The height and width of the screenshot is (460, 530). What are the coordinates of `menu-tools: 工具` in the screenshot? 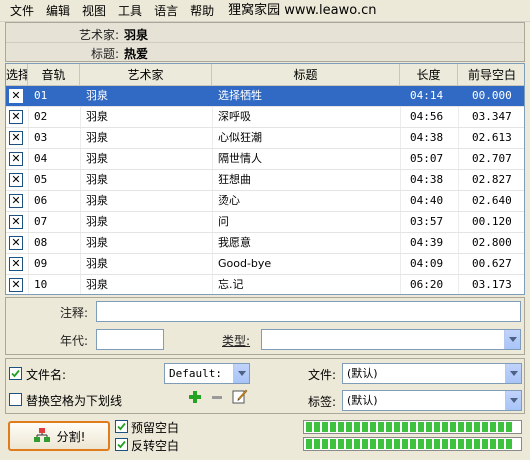 It's located at (132, 11).